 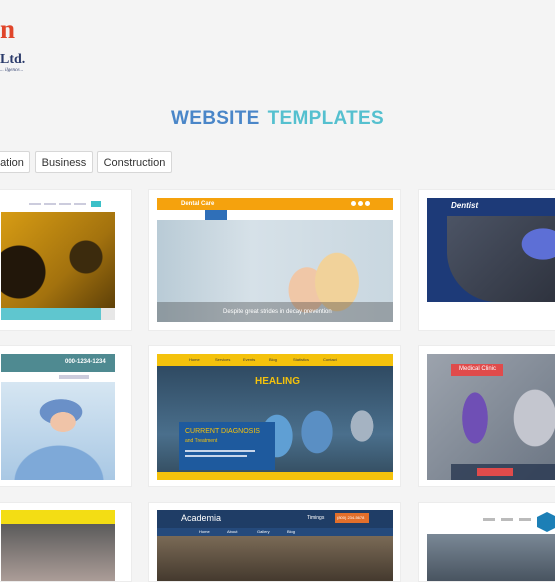 What do you see at coordinates (134, 162) in the screenshot?
I see `filter-construction-button: Construction` at bounding box center [134, 162].